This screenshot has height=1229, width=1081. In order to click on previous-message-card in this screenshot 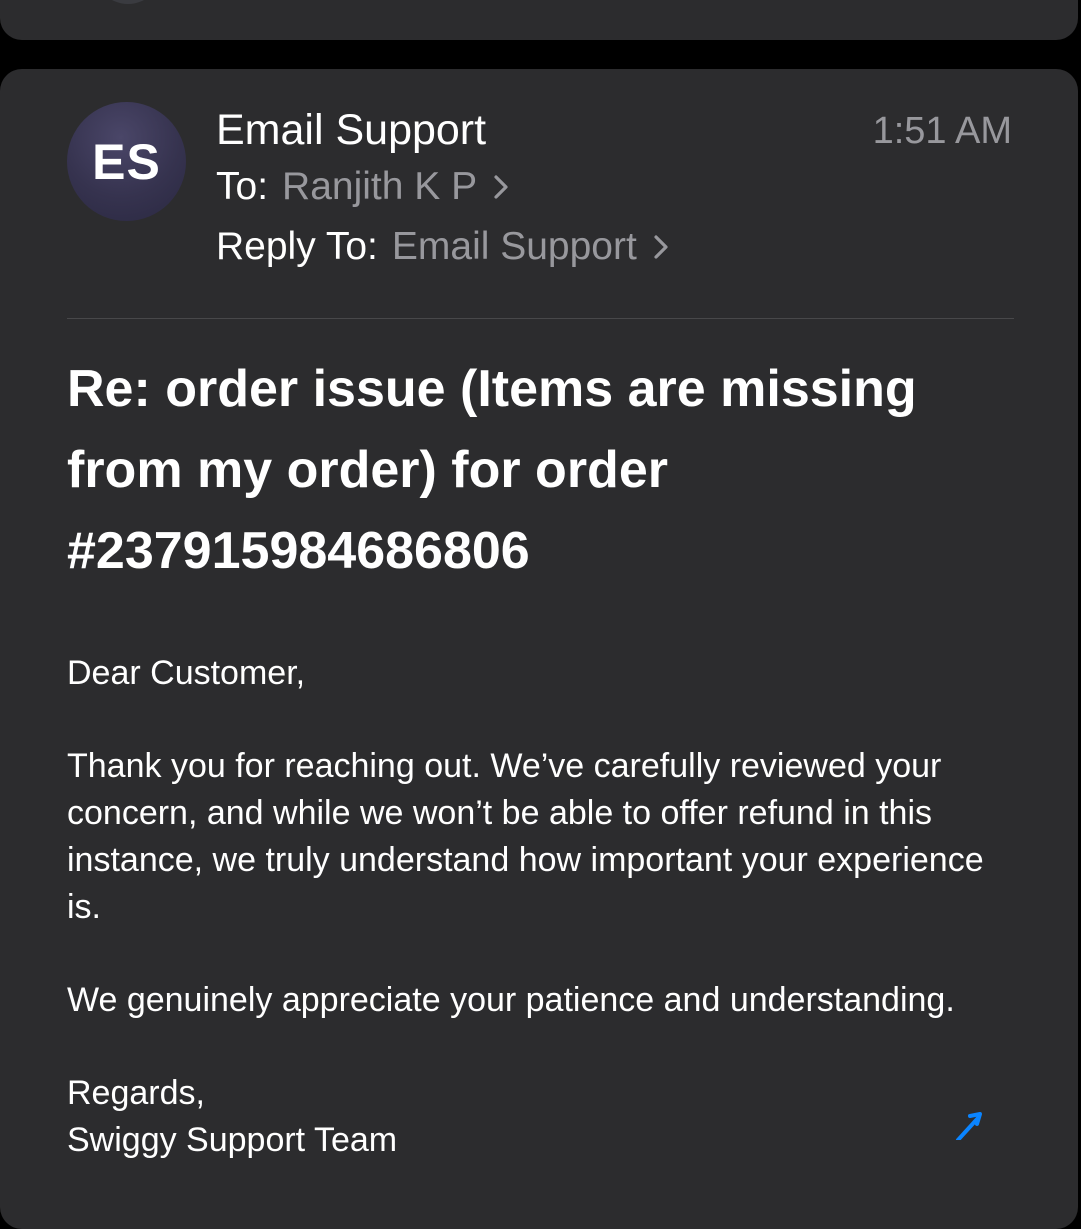, I will do `click(539, 20)`.